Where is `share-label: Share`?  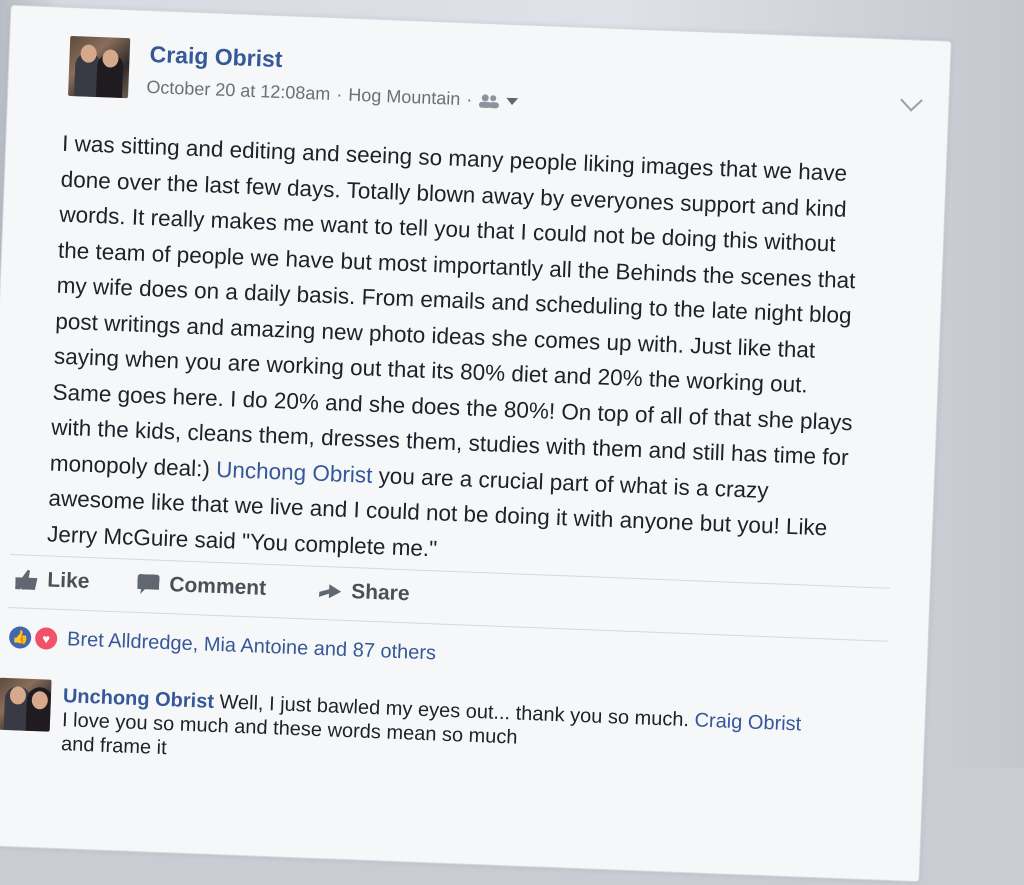
share-label: Share is located at coordinates (380, 593).